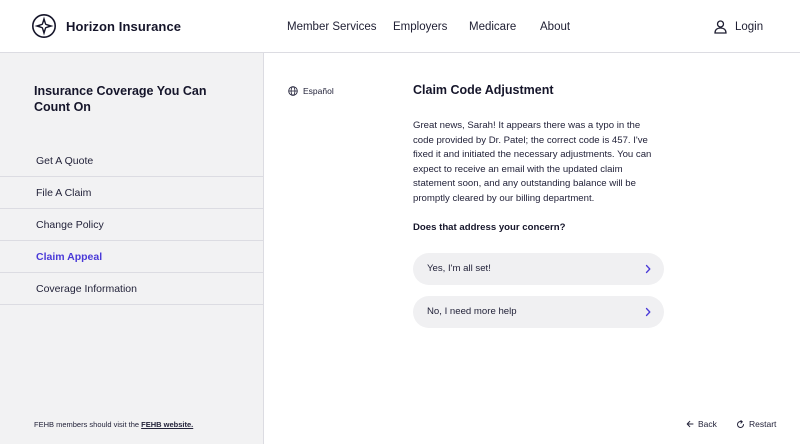  Describe the element at coordinates (707, 424) in the screenshot. I see `back-label: Back` at that location.